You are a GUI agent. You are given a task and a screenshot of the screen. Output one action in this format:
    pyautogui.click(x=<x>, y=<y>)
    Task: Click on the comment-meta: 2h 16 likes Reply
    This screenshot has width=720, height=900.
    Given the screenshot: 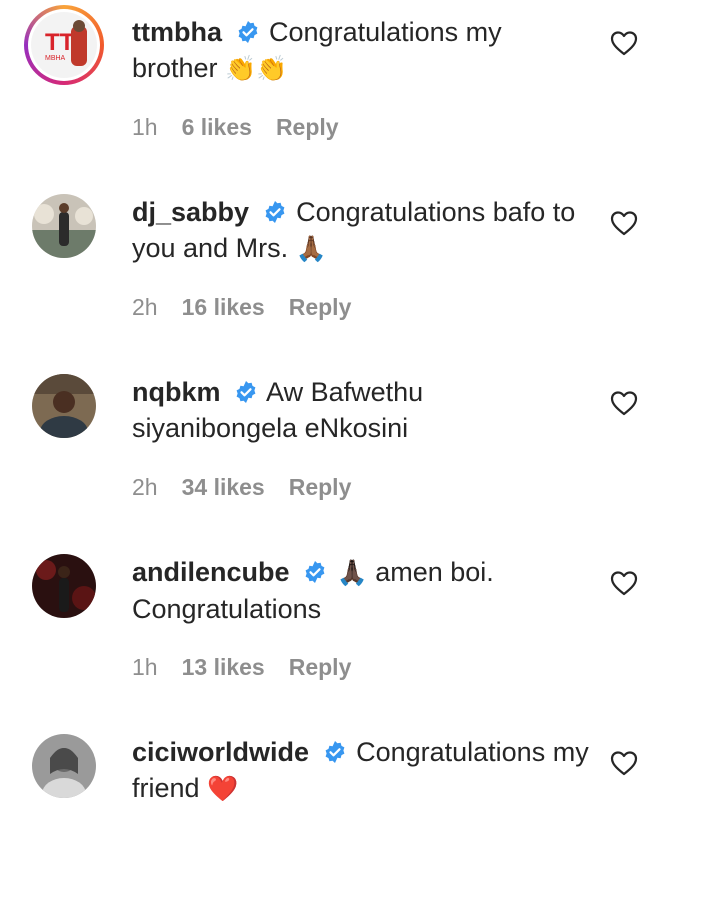 What is the action you would take?
    pyautogui.click(x=241, y=307)
    